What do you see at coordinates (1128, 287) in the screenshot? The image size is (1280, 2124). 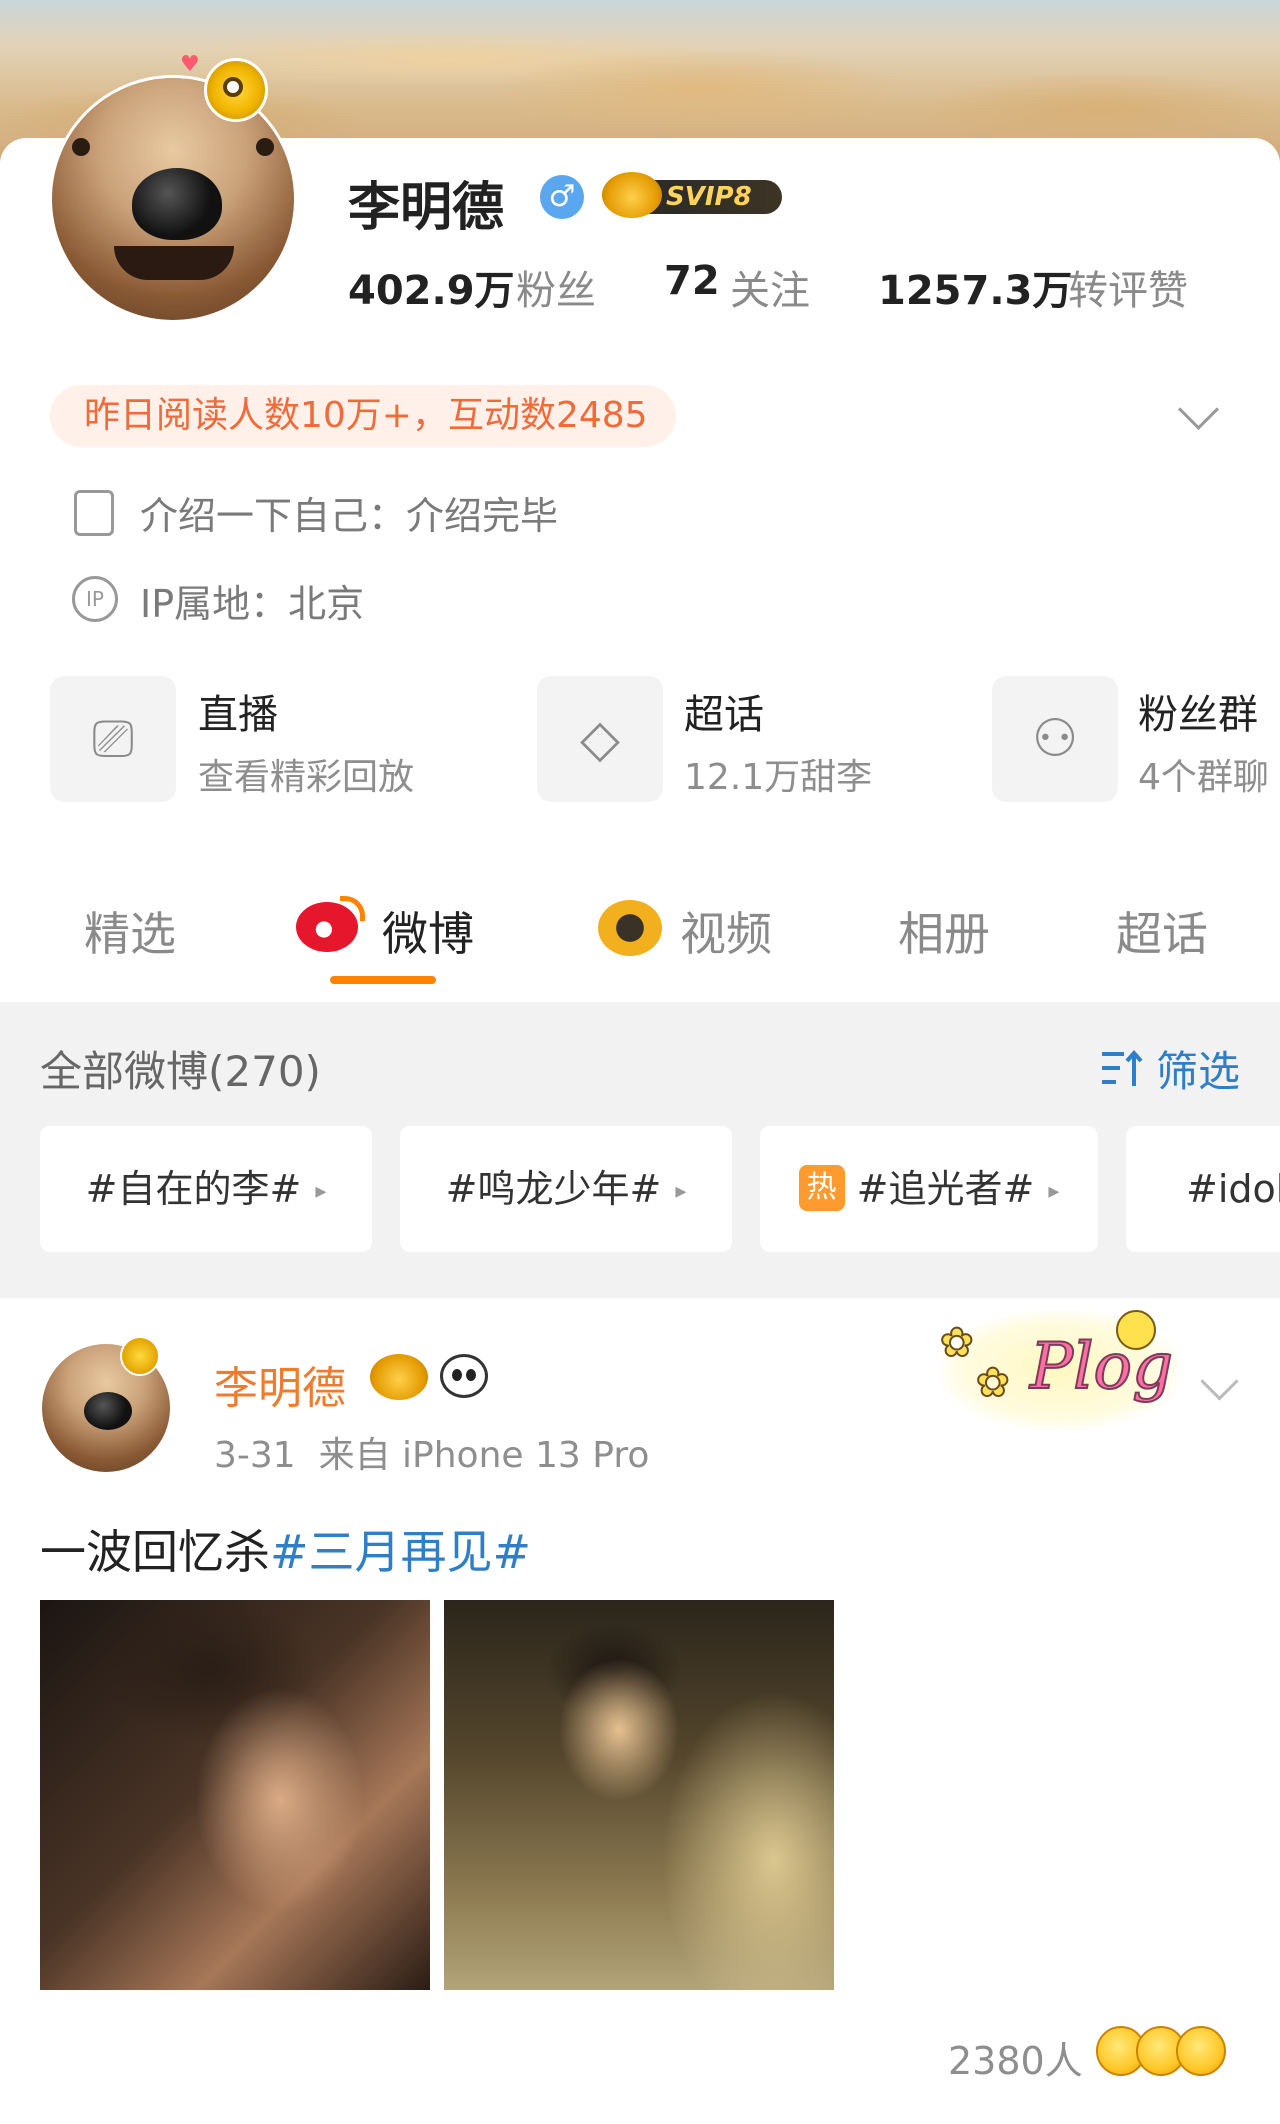 I see `interactions-label: 转评赞` at bounding box center [1128, 287].